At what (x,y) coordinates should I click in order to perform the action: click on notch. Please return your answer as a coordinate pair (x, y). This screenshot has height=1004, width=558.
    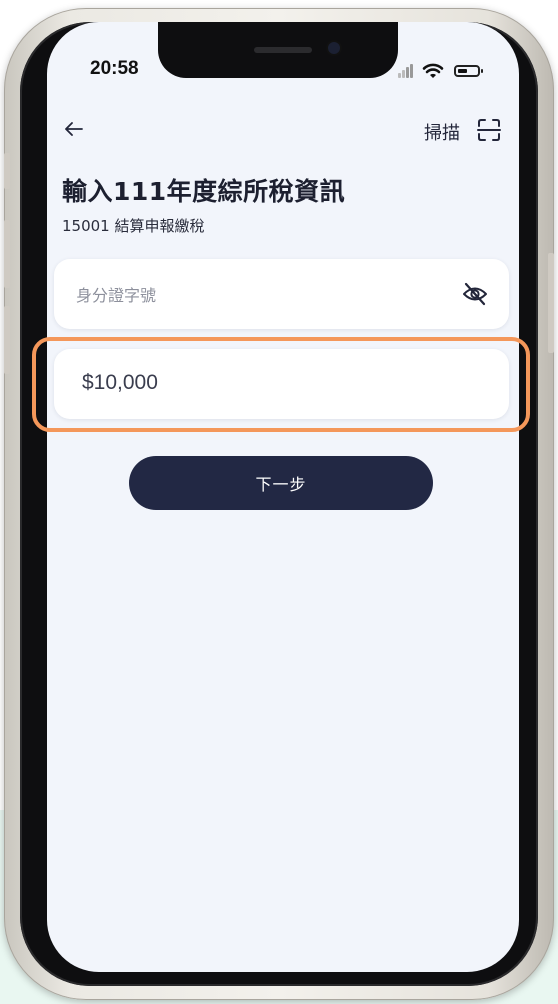
    Looking at the image, I should click on (278, 50).